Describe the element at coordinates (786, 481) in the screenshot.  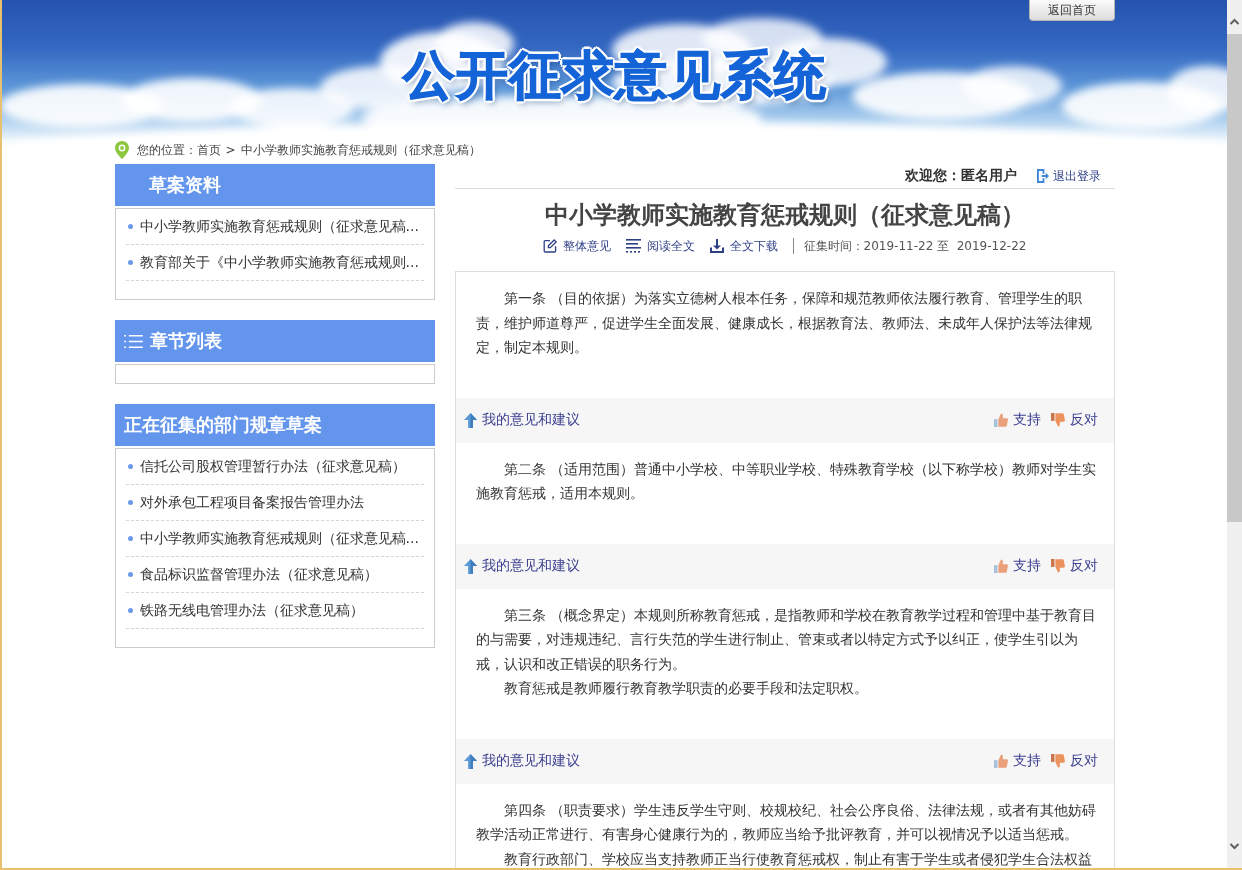
I see `article-paragraph: 第二条 （适用范围）普通中小学校、中等职业学校、特殊教育学校（以下称学校）教师对学生实施教育惩戒，适用本规则。` at that location.